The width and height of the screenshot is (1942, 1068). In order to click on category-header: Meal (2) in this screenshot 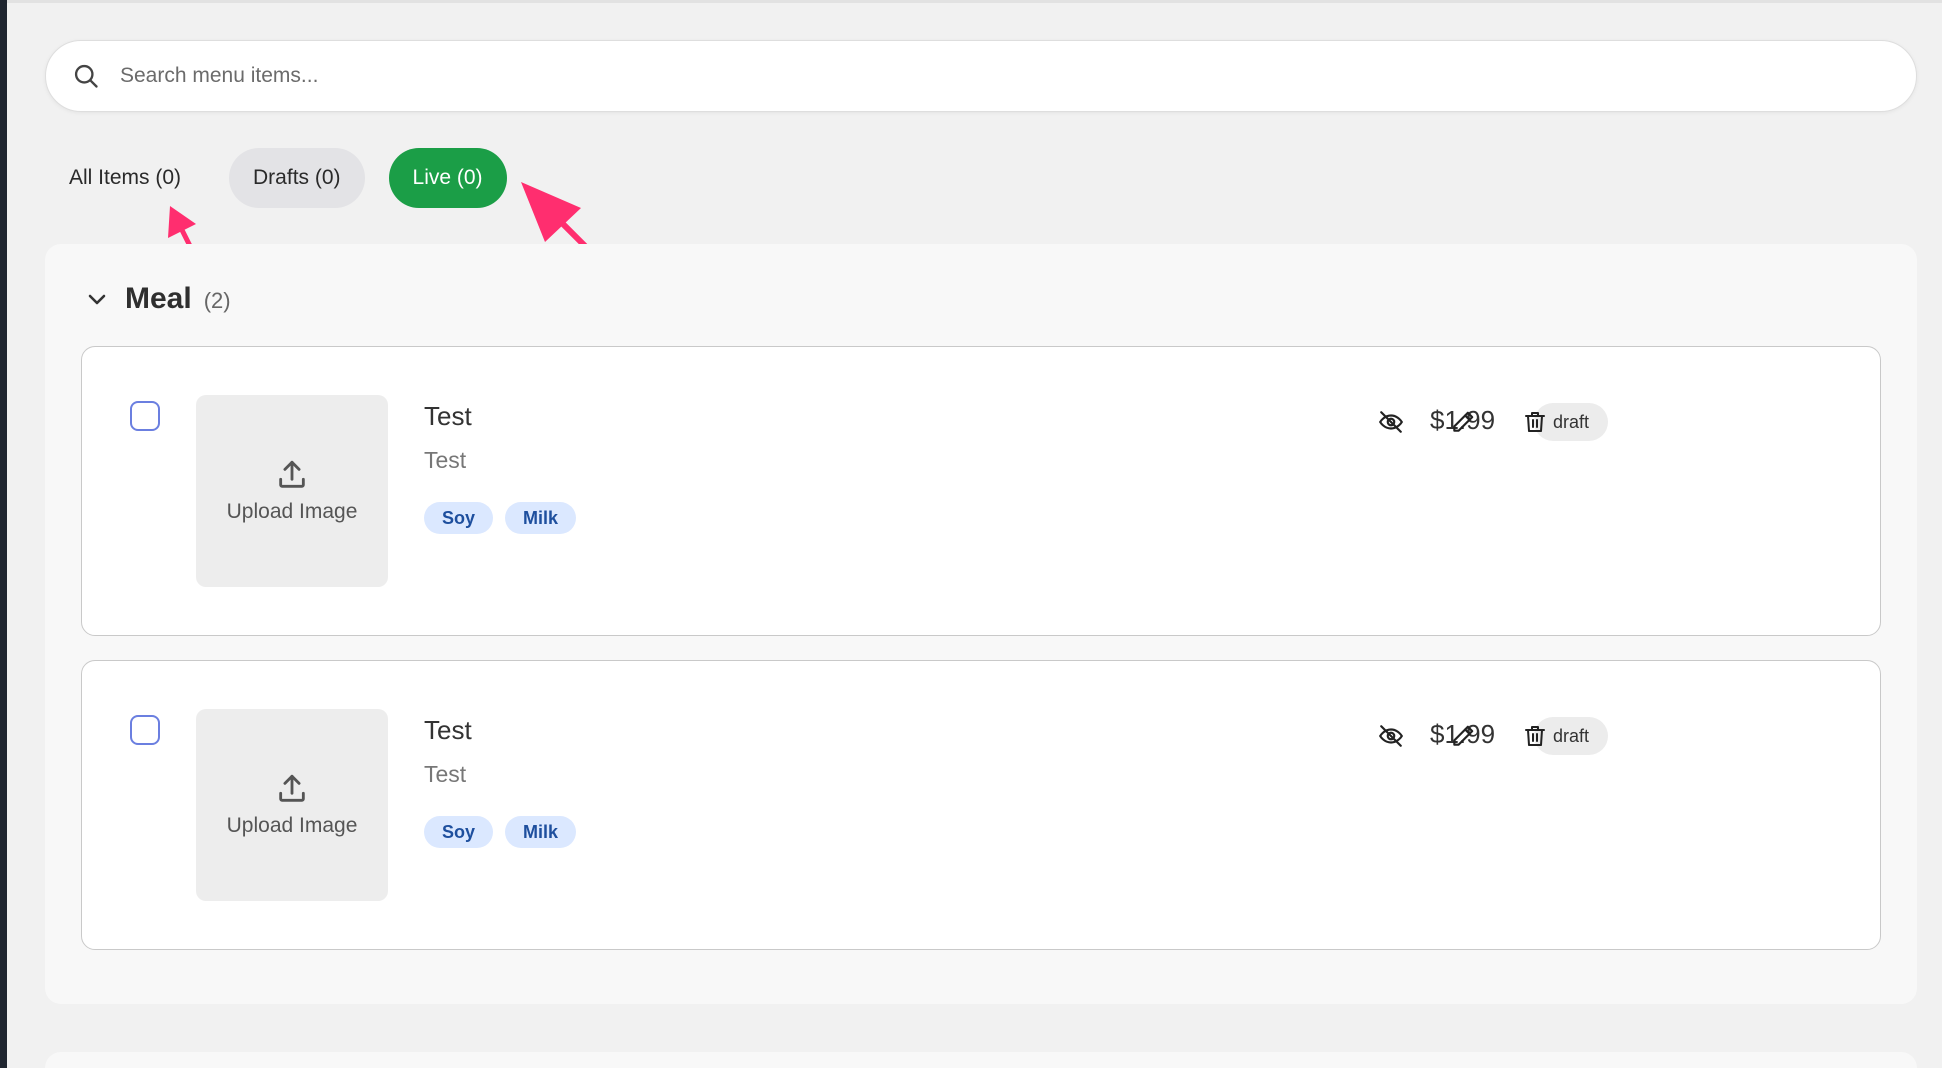, I will do `click(158, 299)`.